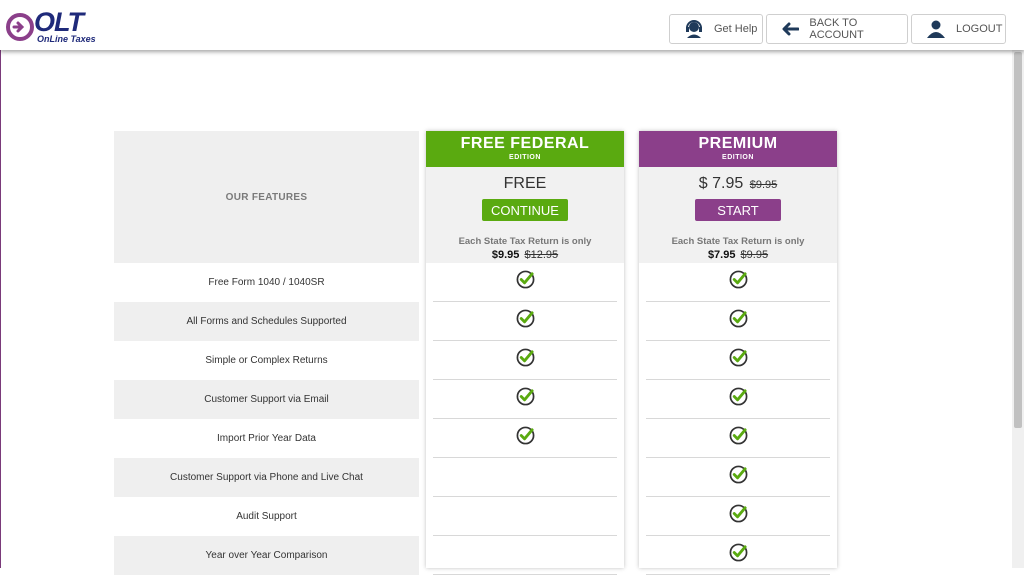 The width and height of the screenshot is (1024, 575). I want to click on state-old-price: $9.95, so click(754, 255).